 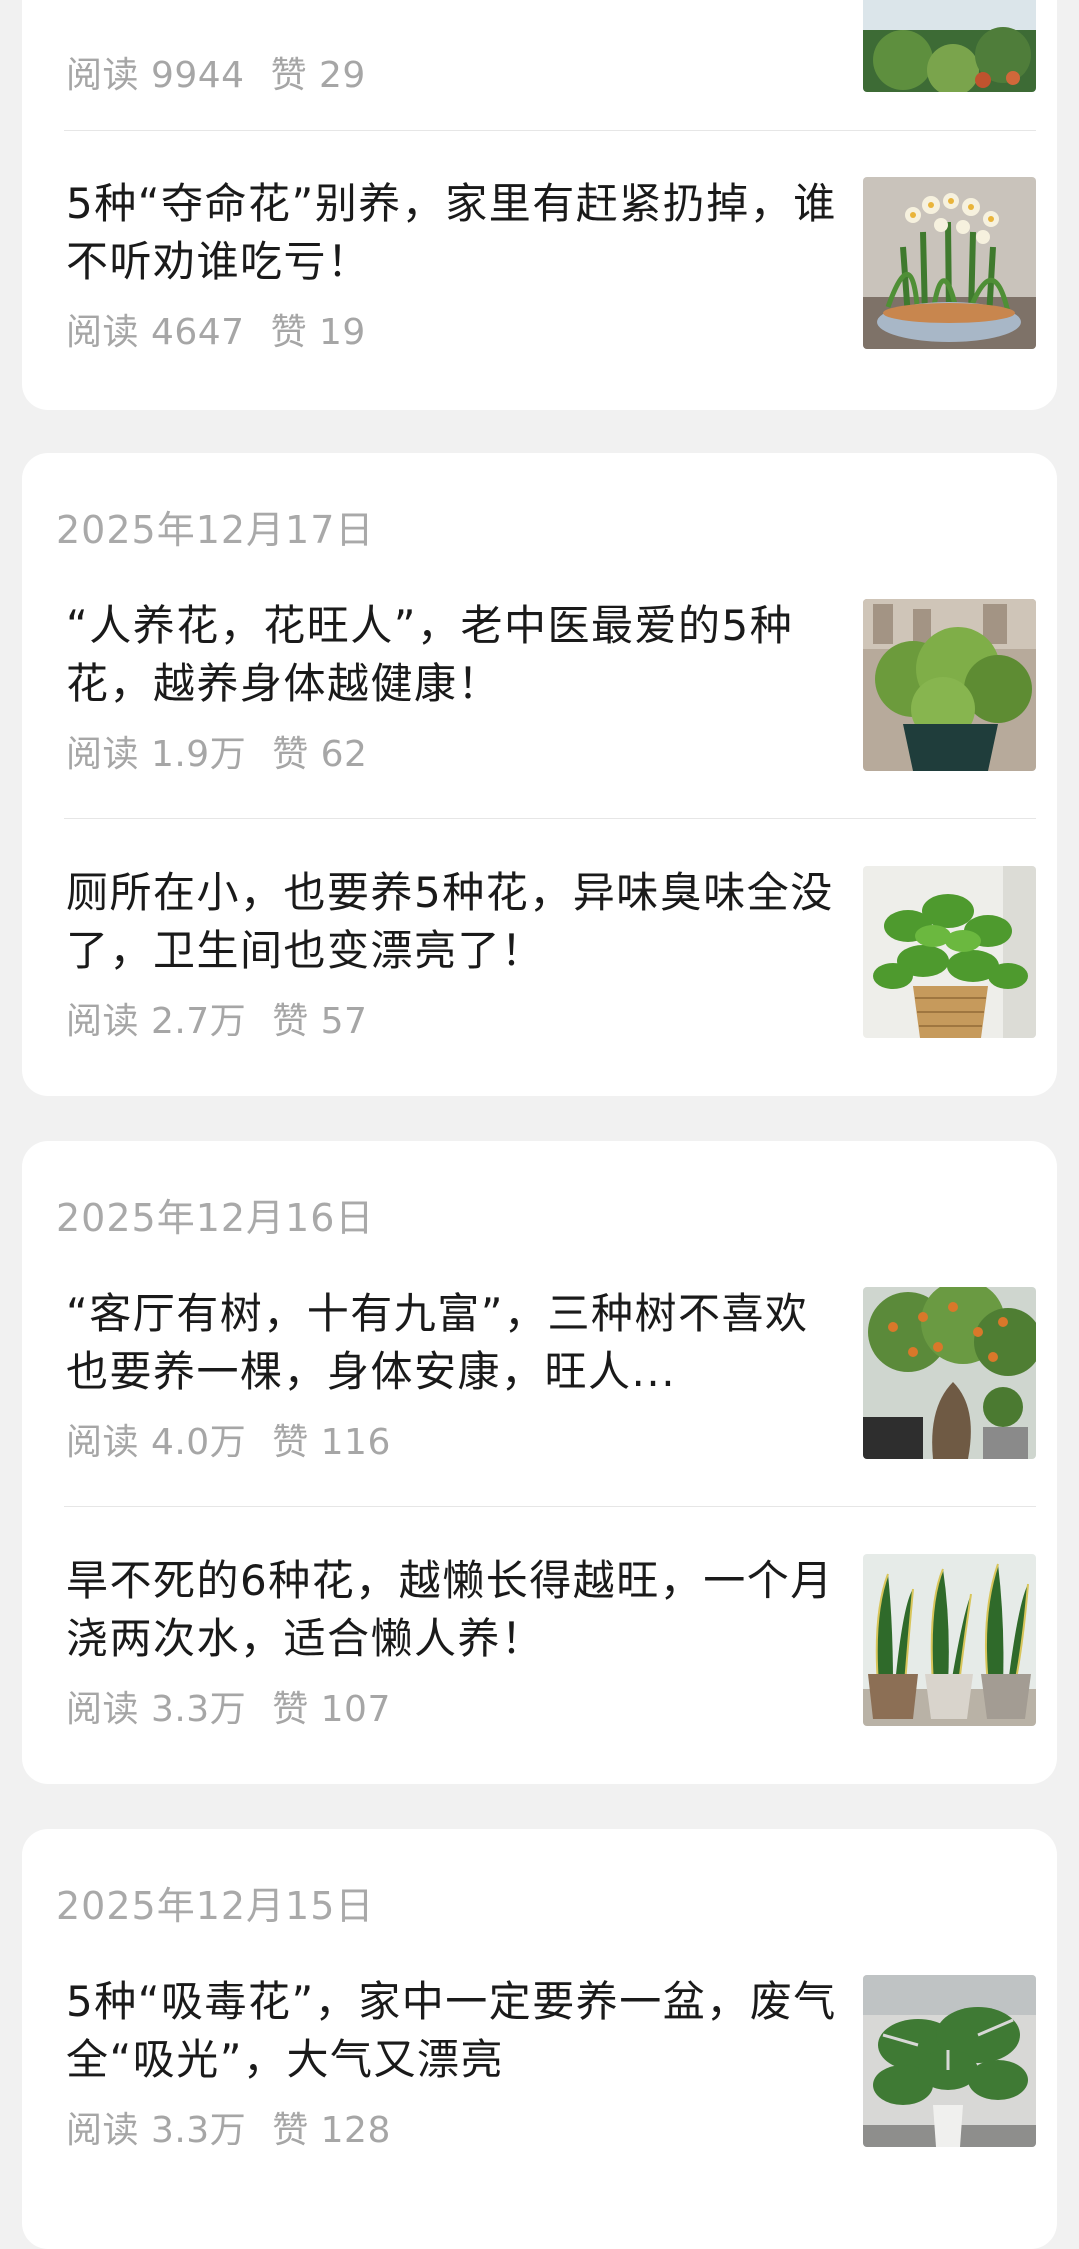 I want to click on read-count: 阅读 4.0万, so click(x=156, y=1442).